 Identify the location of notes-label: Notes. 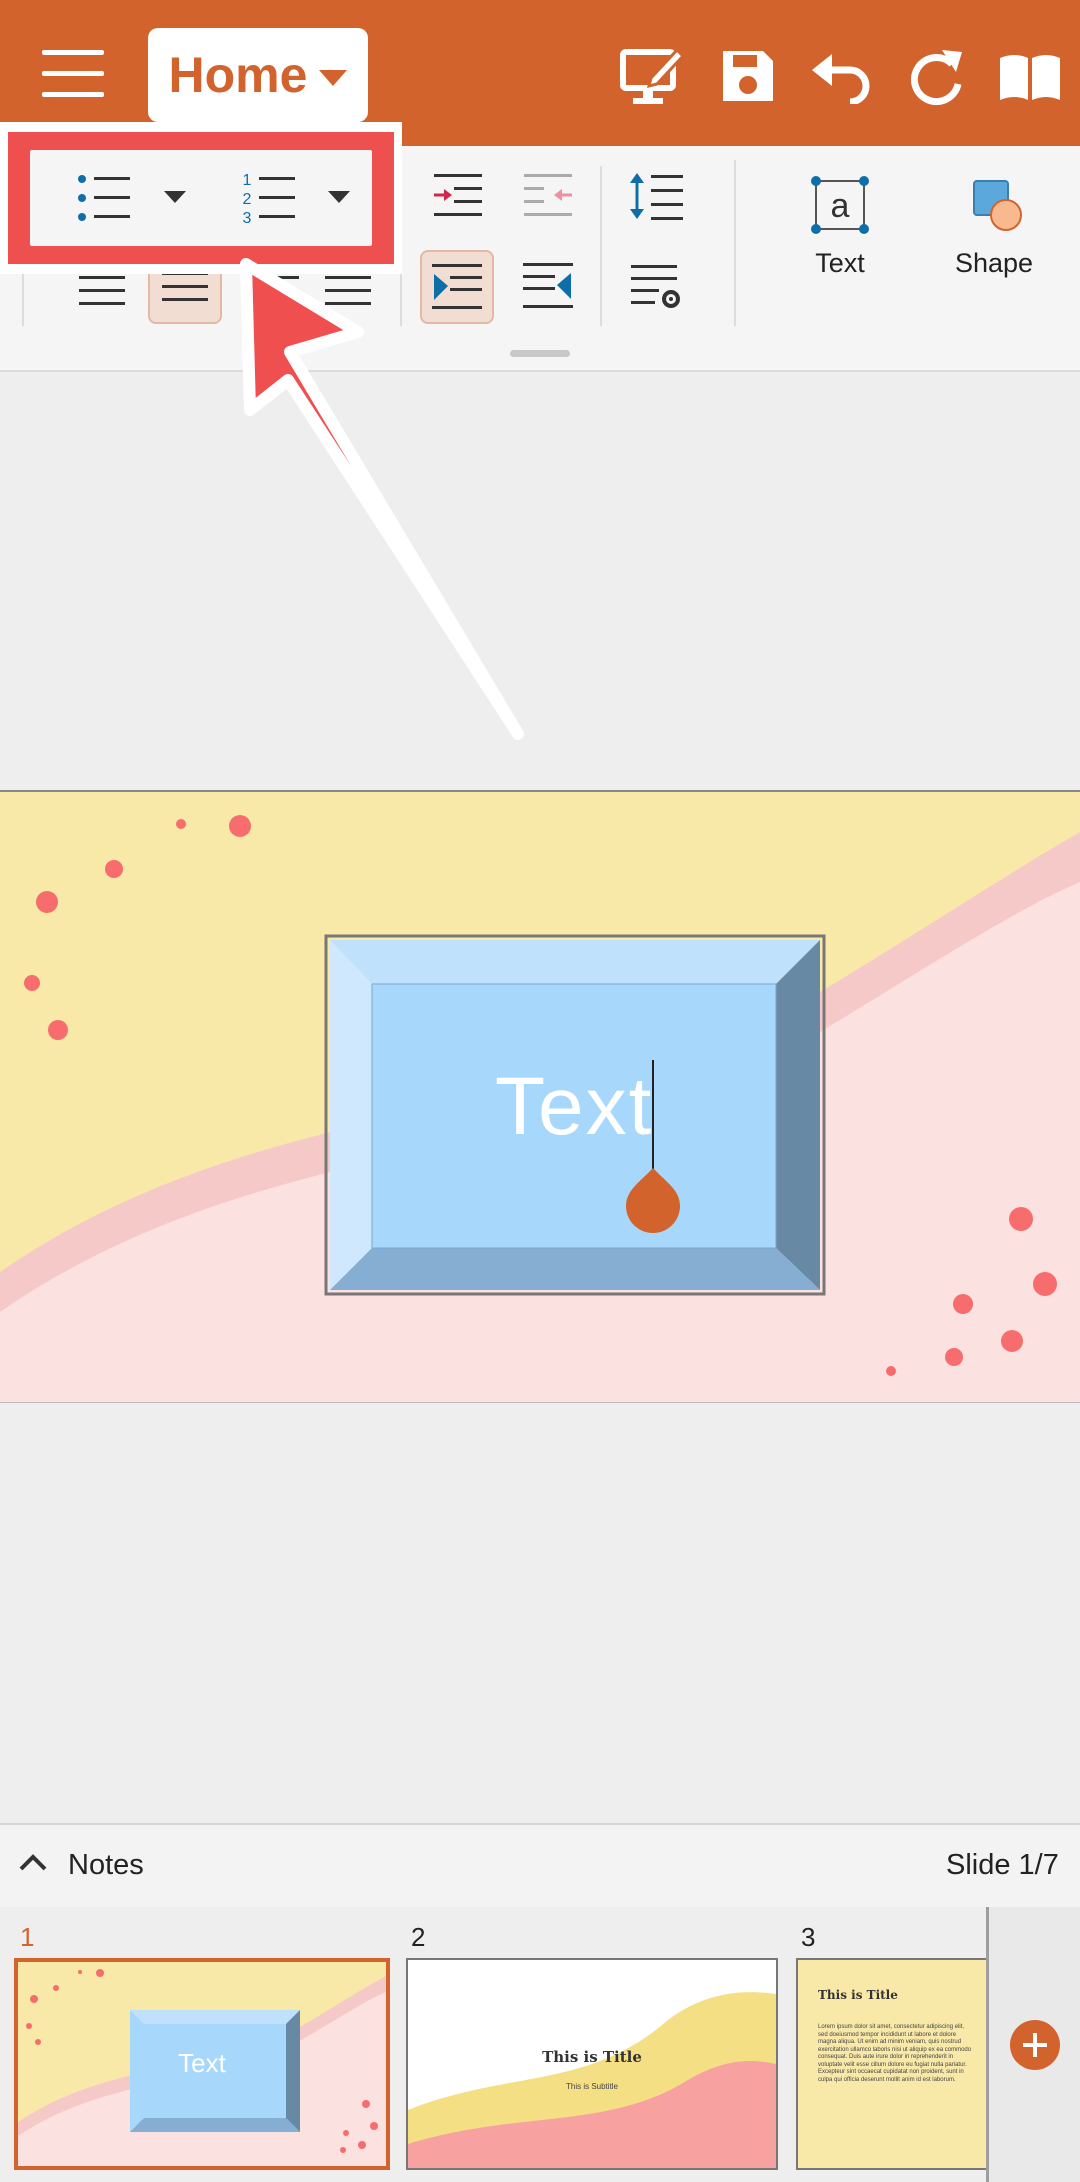
(106, 1865).